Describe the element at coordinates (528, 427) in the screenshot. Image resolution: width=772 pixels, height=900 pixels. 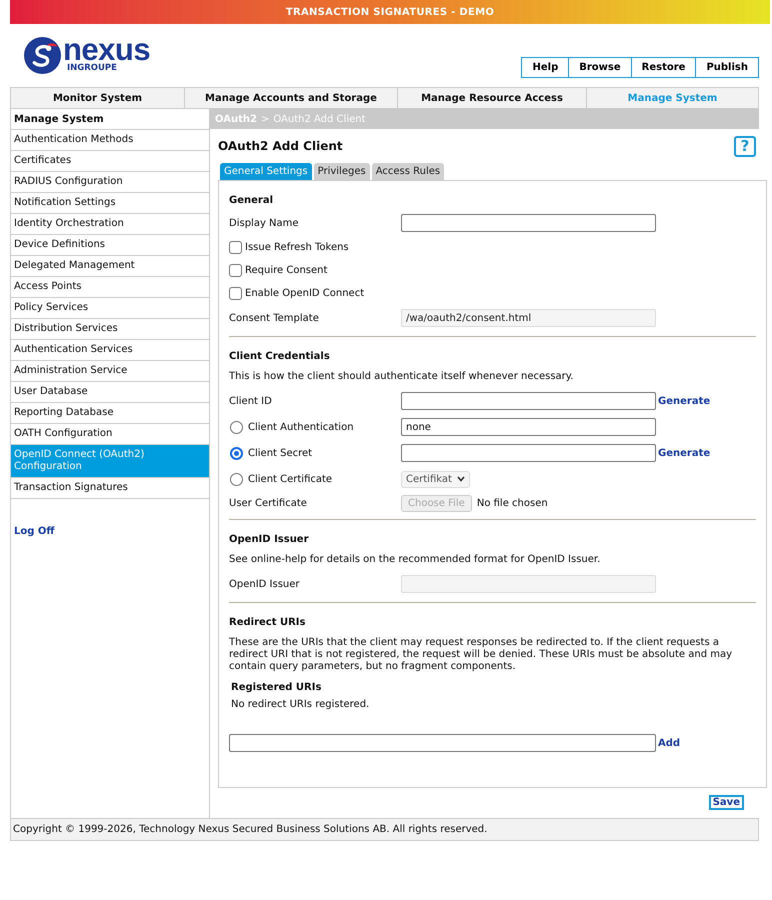
I see `text-field: none` at that location.